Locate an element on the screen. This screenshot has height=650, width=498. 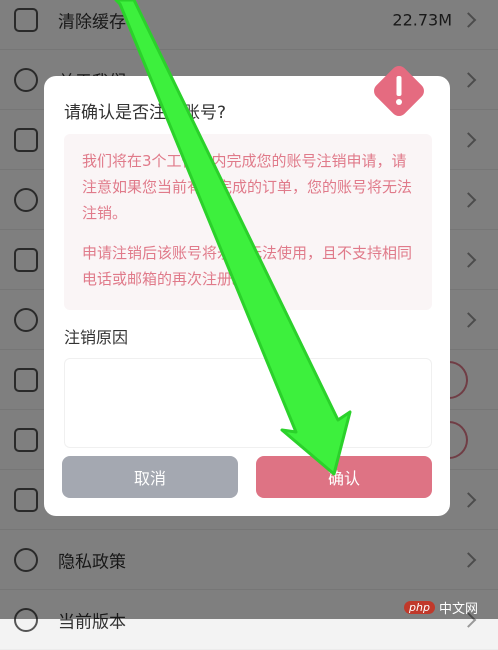
site-watermark: php 中文网 is located at coordinates (451, 607).